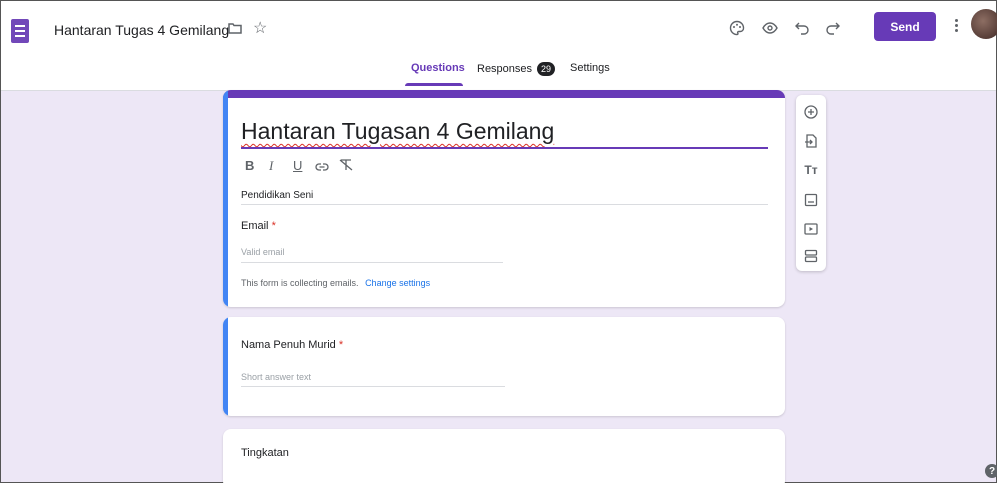 This screenshot has height=483, width=997. I want to click on question-toolbar: Tт, so click(811, 183).